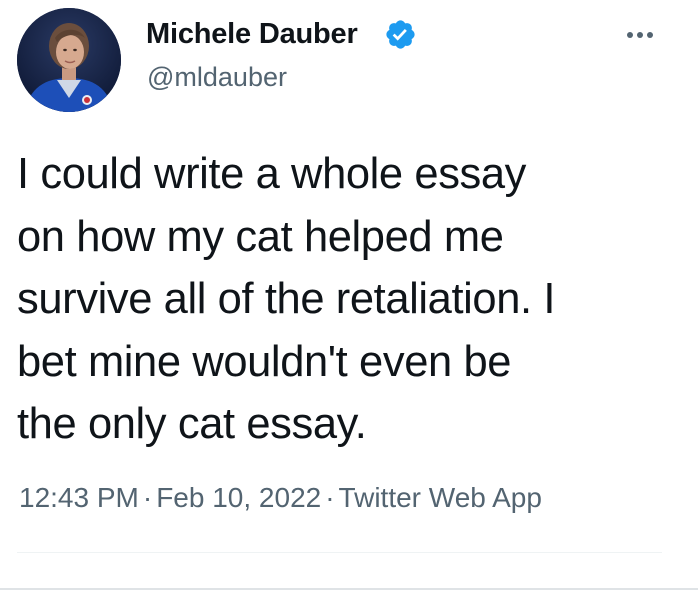 This screenshot has height=600, width=698. Describe the element at coordinates (217, 77) in the screenshot. I see `author-handle: @mldauber` at that location.